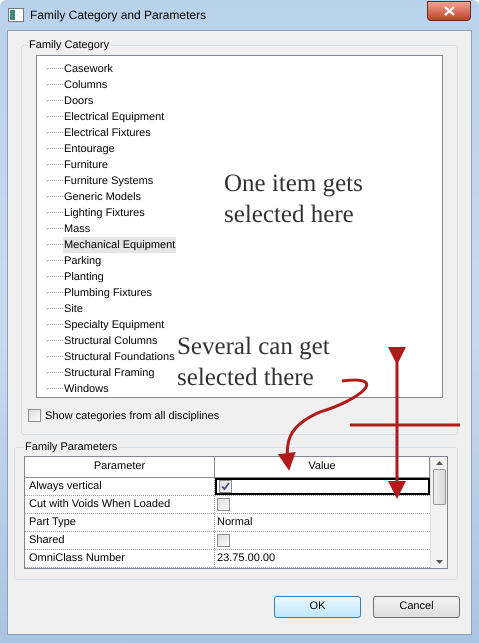 The width and height of the screenshot is (479, 643). What do you see at coordinates (102, 196) in the screenshot?
I see `category-item: Generic Models` at bounding box center [102, 196].